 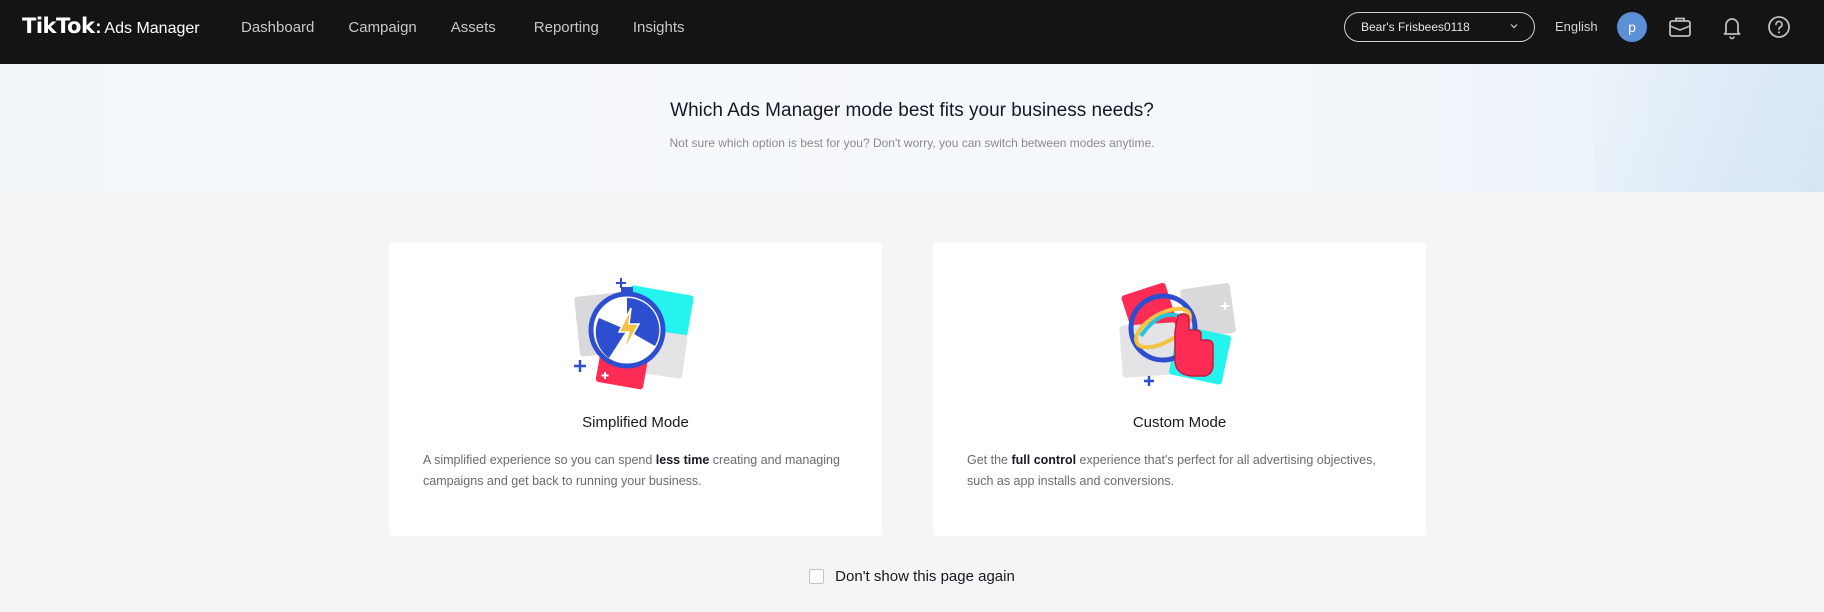 What do you see at coordinates (1514, 26) in the screenshot?
I see `chevron-down-icon` at bounding box center [1514, 26].